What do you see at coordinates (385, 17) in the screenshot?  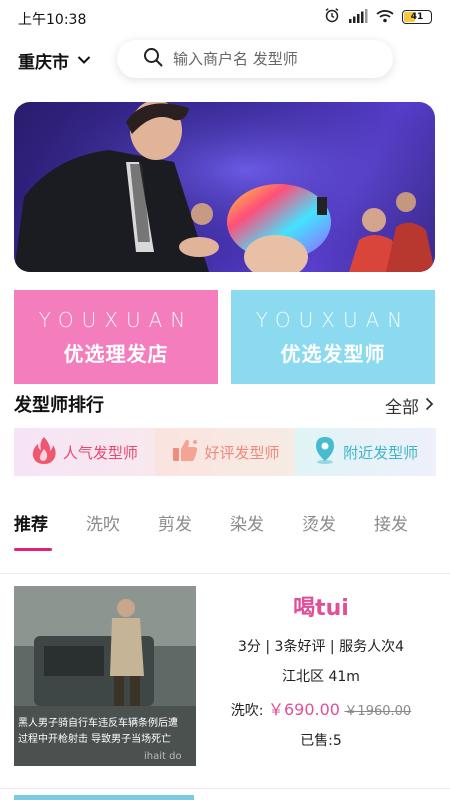 I see `wifi-icon` at bounding box center [385, 17].